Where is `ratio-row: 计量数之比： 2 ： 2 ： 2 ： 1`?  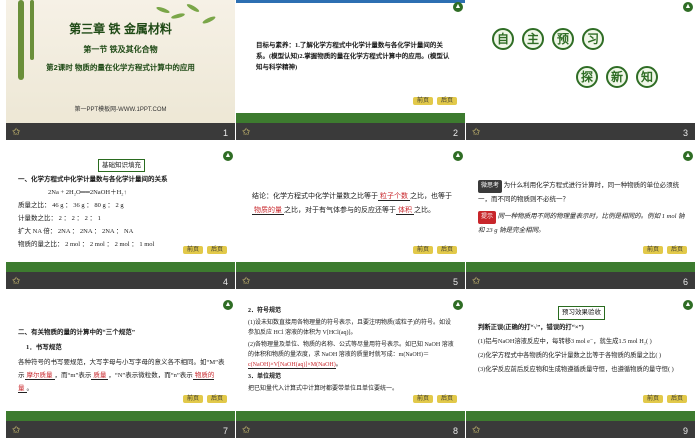
ratio-row: 计量数之比： 2 ： 2 ： 2 ： 1 is located at coordinates (59, 218).